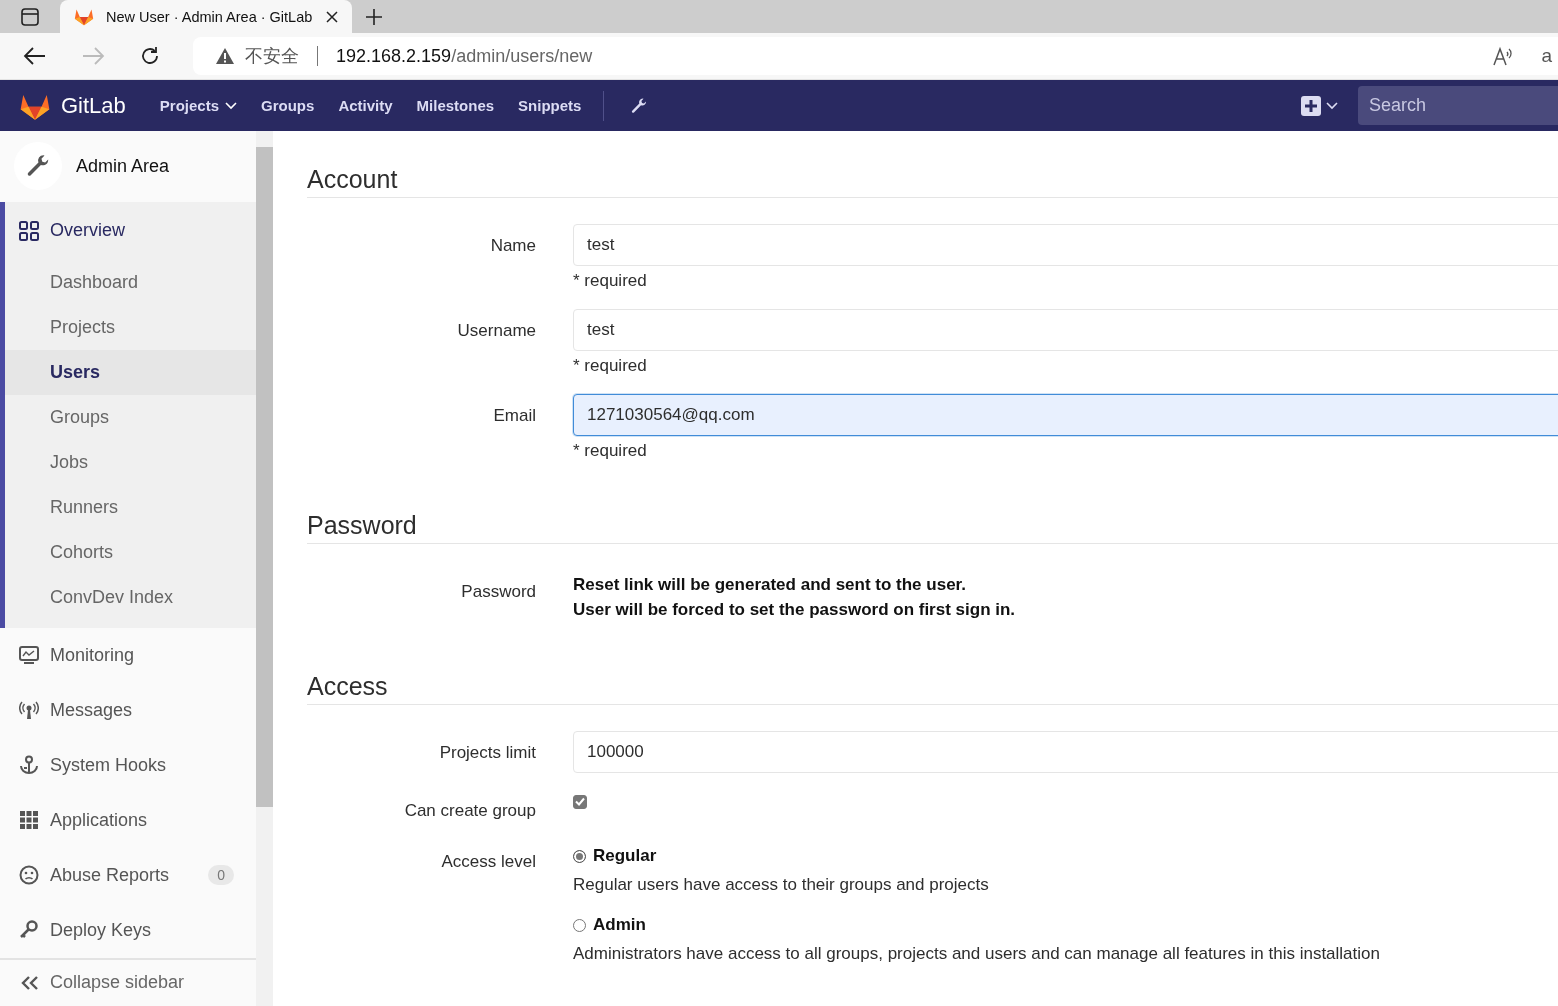 This screenshot has width=1558, height=1006. I want to click on sidebar-item: Applications, so click(128, 820).